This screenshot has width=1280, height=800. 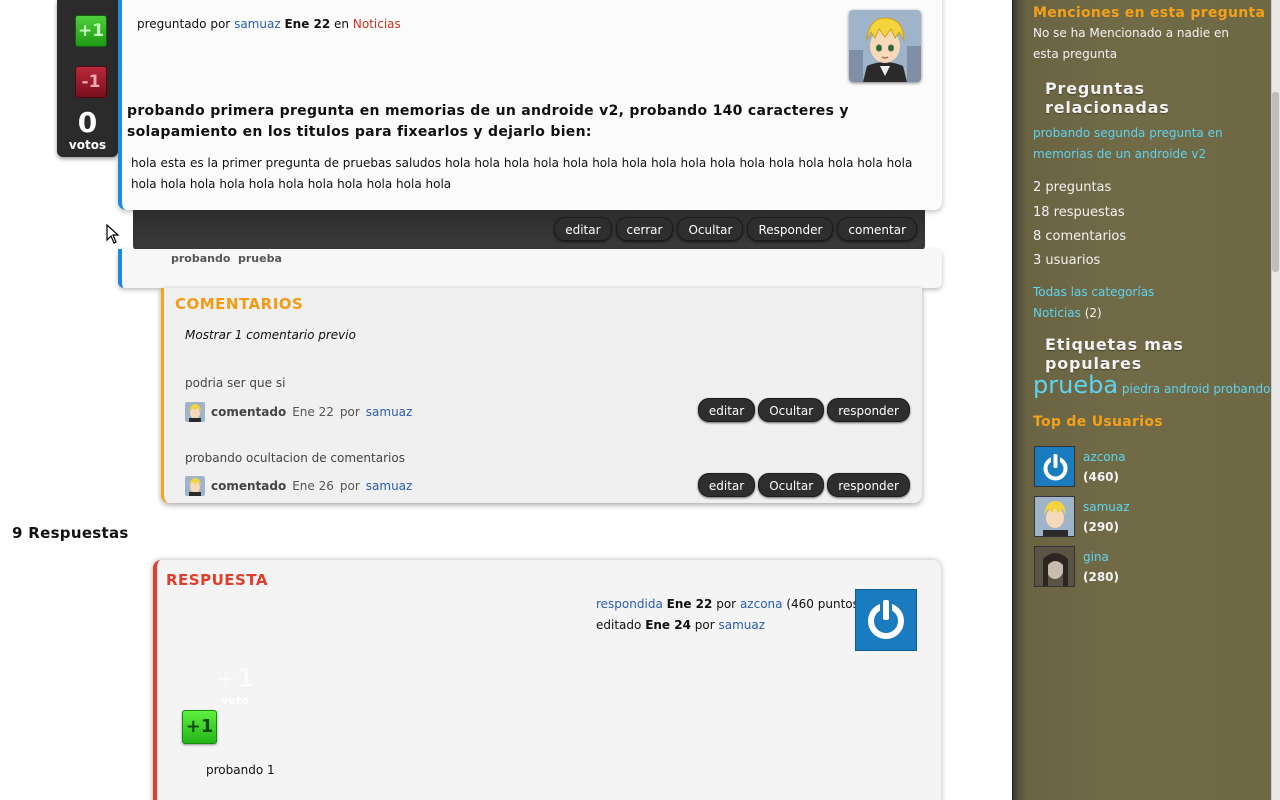 What do you see at coordinates (87, 122) in the screenshot?
I see `vote-count: 0` at bounding box center [87, 122].